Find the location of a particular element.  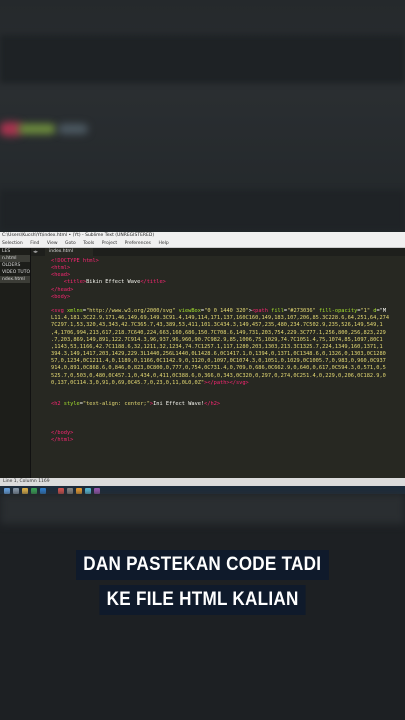

code-line: <!DOCTYPE html> is located at coordinates (228, 261).